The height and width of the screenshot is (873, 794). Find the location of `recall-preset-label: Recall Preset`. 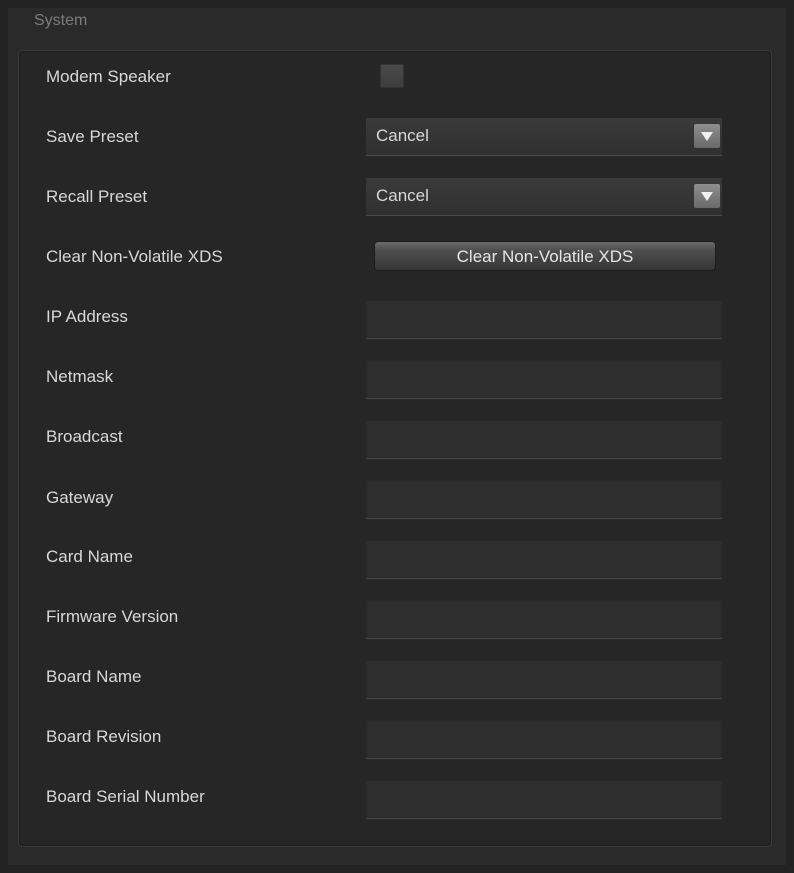

recall-preset-label: Recall Preset is located at coordinates (97, 196).